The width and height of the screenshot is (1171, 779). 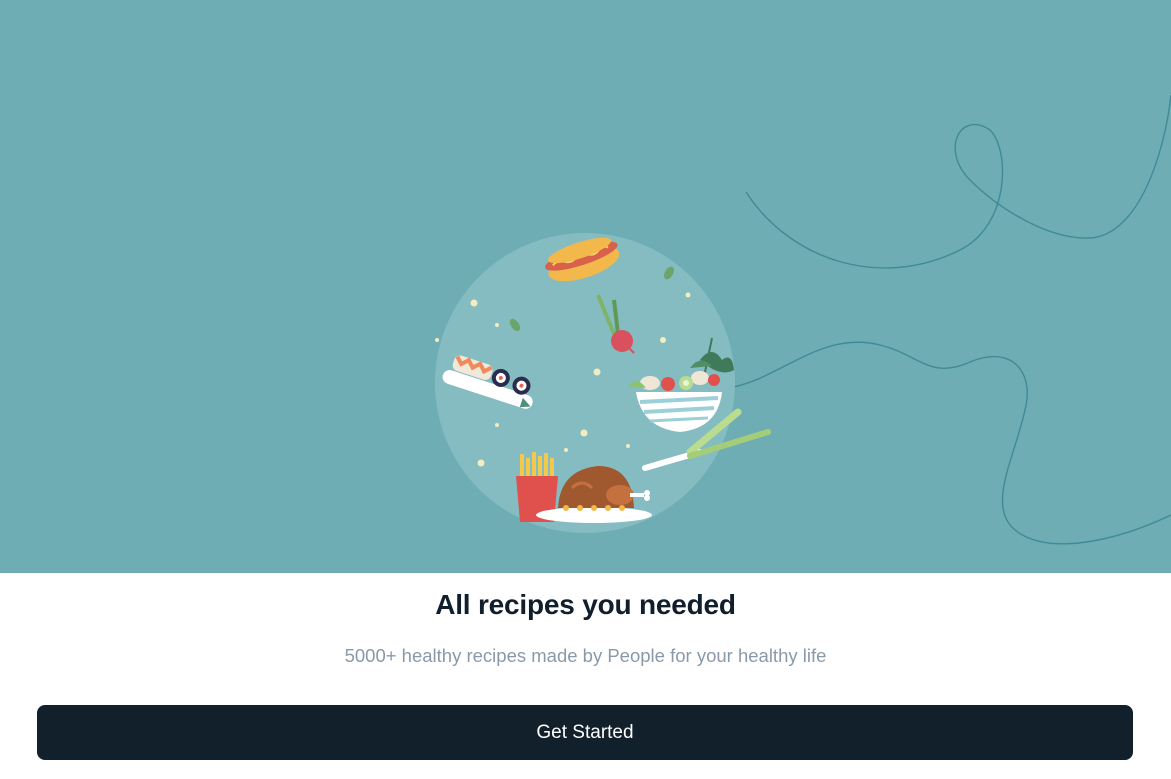 I want to click on page-title: All recipes you needed, so click(x=585, y=604).